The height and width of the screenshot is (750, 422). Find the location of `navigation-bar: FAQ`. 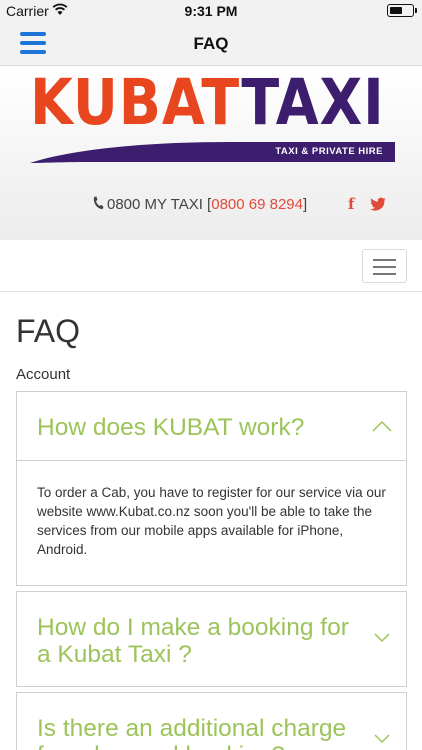

navigation-bar: FAQ is located at coordinates (211, 44).